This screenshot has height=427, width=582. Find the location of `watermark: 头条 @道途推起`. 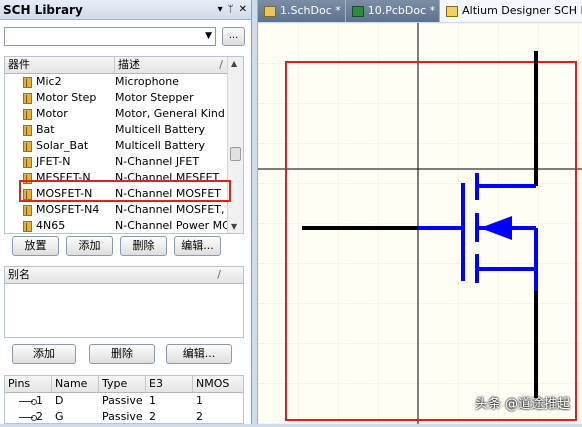

watermark: 头条 @道途推起 is located at coordinates (522, 404).